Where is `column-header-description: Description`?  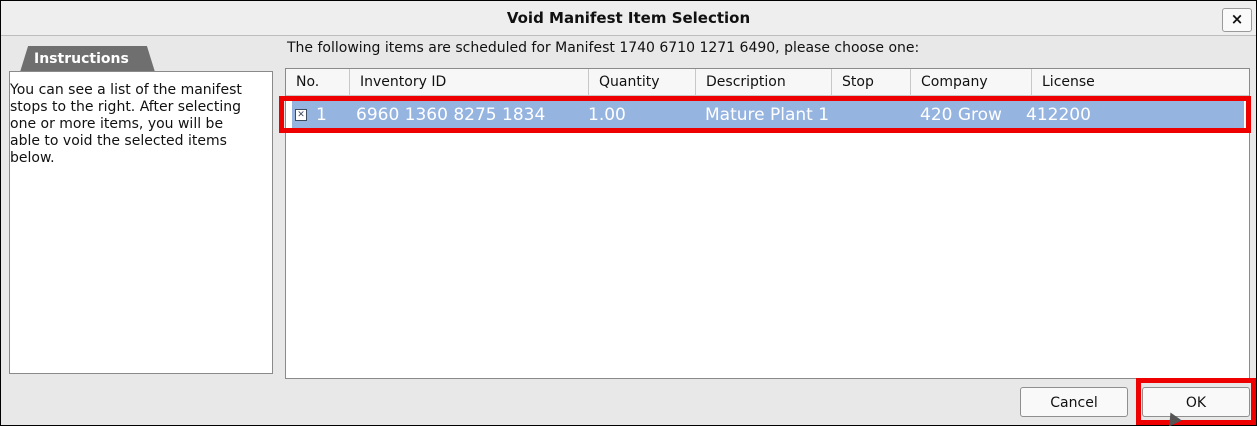
column-header-description: Description is located at coordinates (764, 82).